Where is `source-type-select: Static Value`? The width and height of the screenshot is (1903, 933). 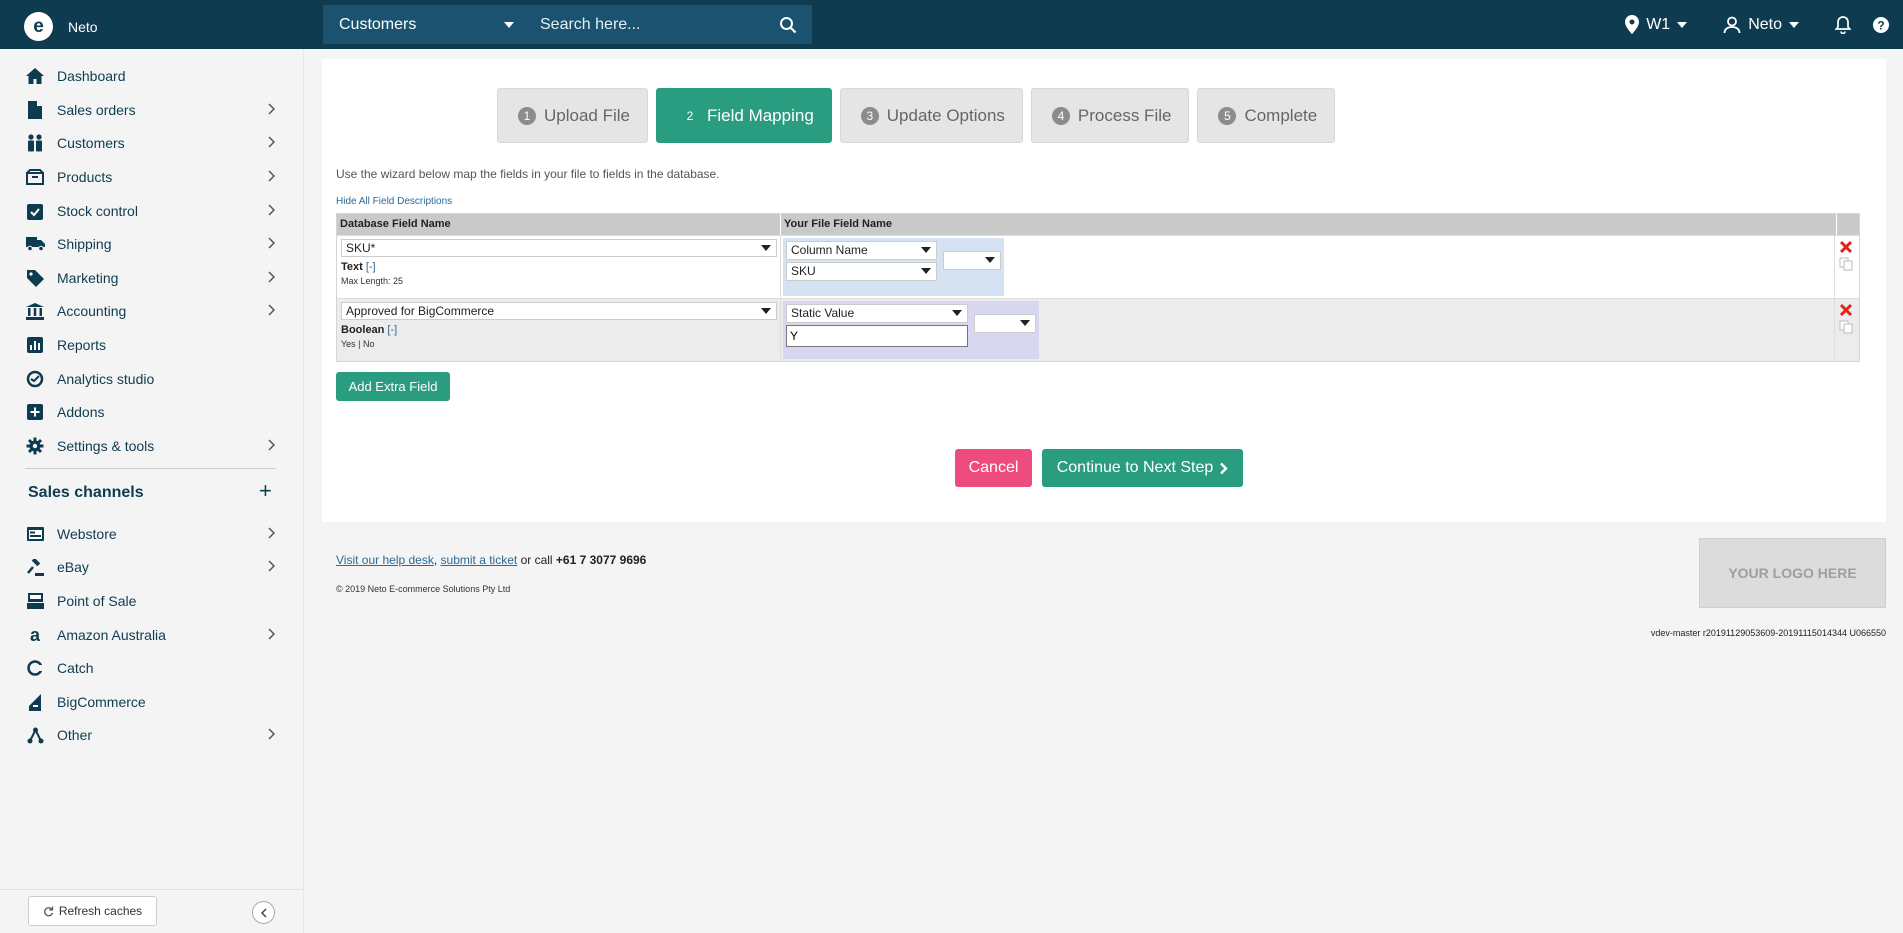 source-type-select: Static Value is located at coordinates (877, 313).